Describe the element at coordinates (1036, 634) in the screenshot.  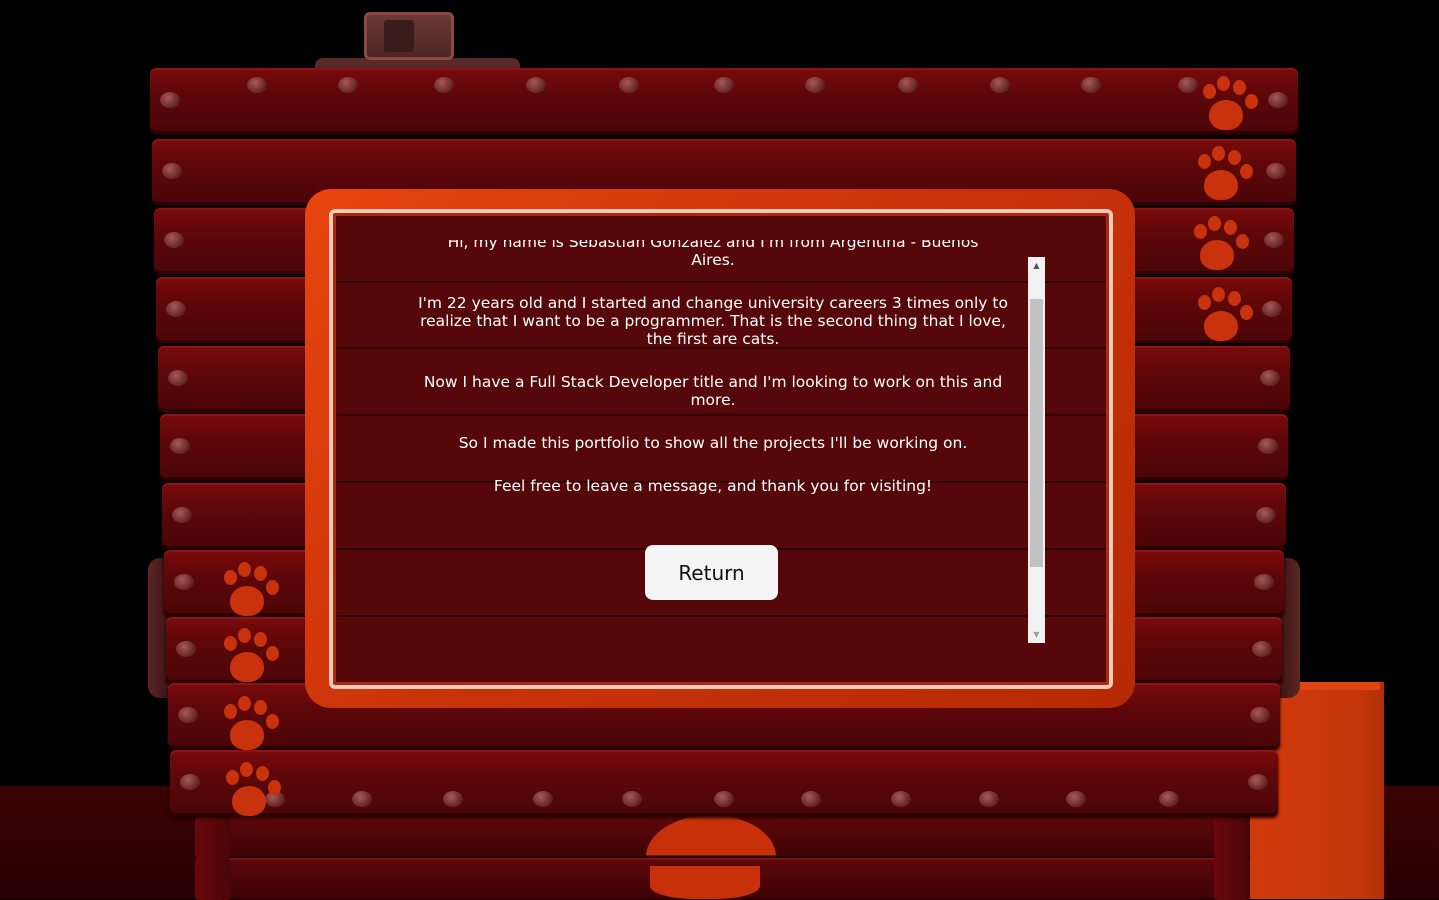
I see `scroll-down-arrow-icon: ▼` at that location.